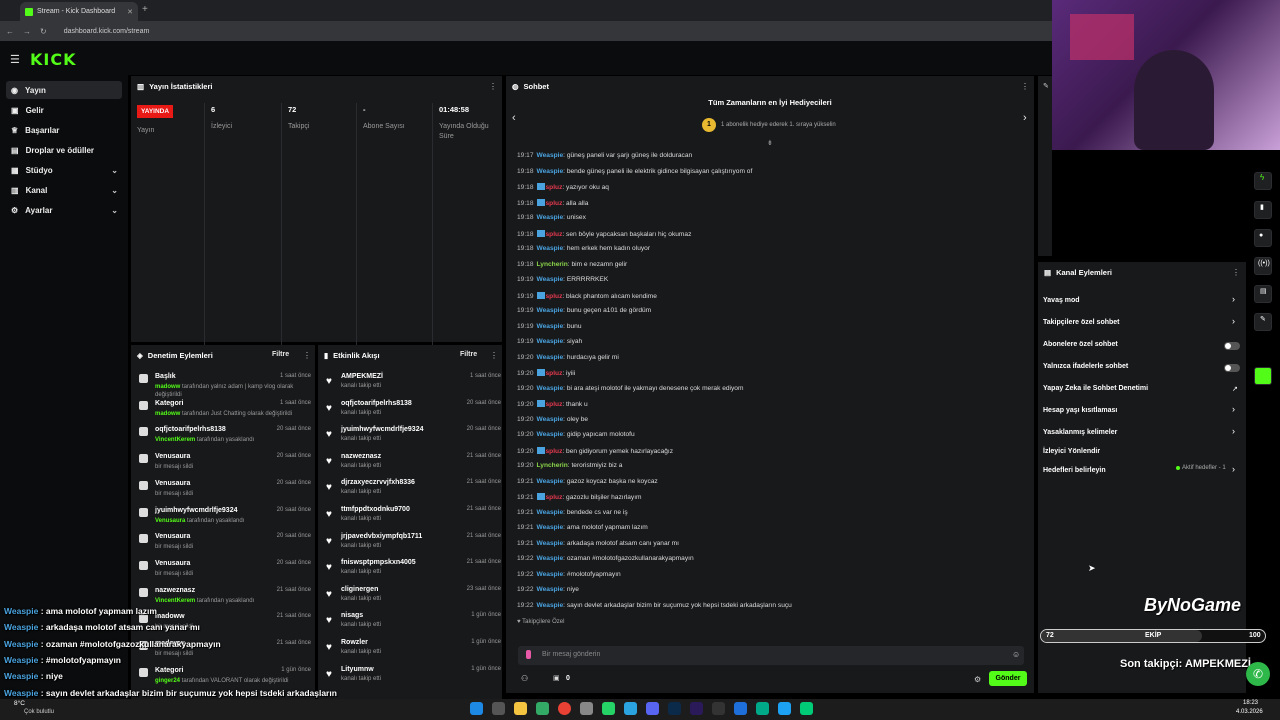  What do you see at coordinates (79, 11) in the screenshot?
I see `browser-tab: Stream - Kick Dashboard ✕` at bounding box center [79, 11].